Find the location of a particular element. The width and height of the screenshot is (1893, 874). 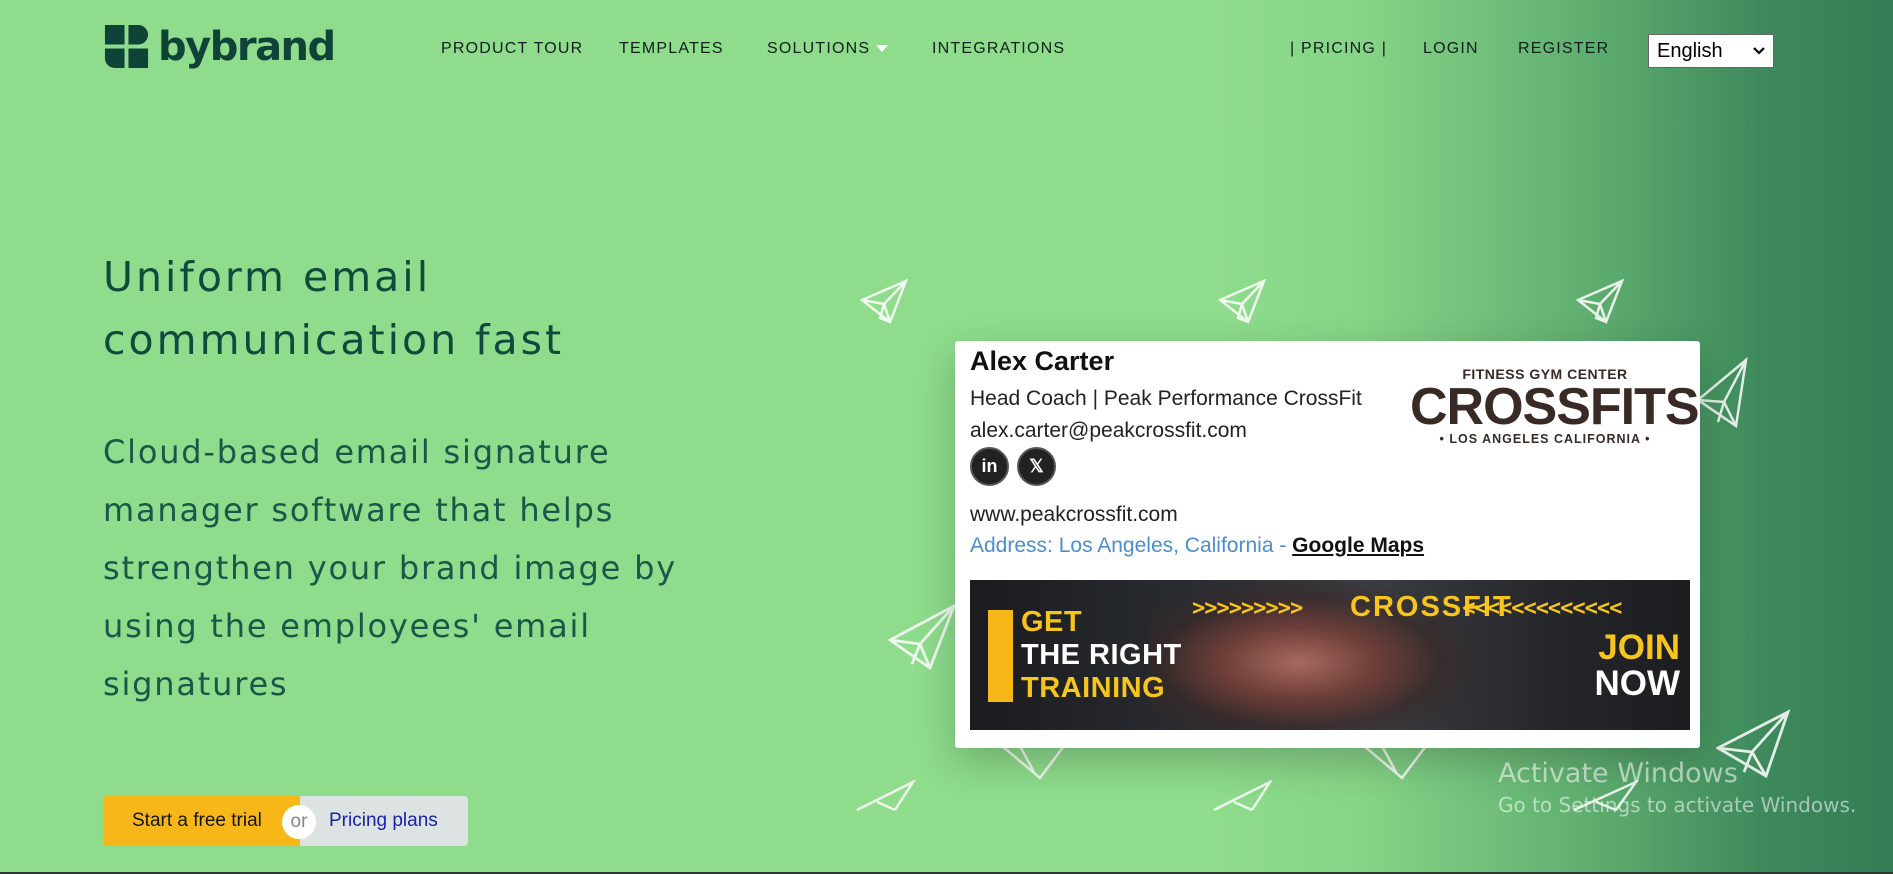

watermark-title: Activate Windows is located at coordinates (1618, 773).